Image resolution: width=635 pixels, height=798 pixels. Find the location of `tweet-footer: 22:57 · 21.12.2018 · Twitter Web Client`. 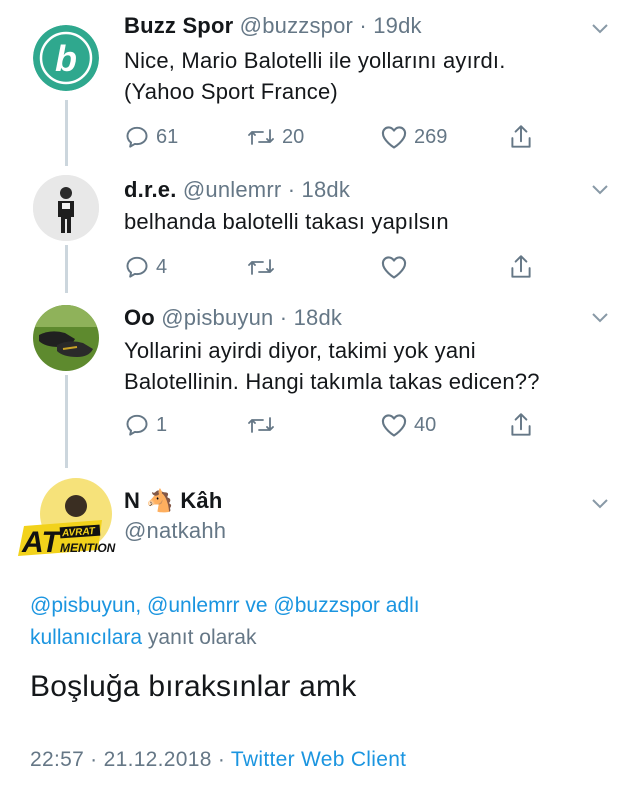

tweet-footer: 22:57 · 21.12.2018 · Twitter Web Client is located at coordinates (218, 760).